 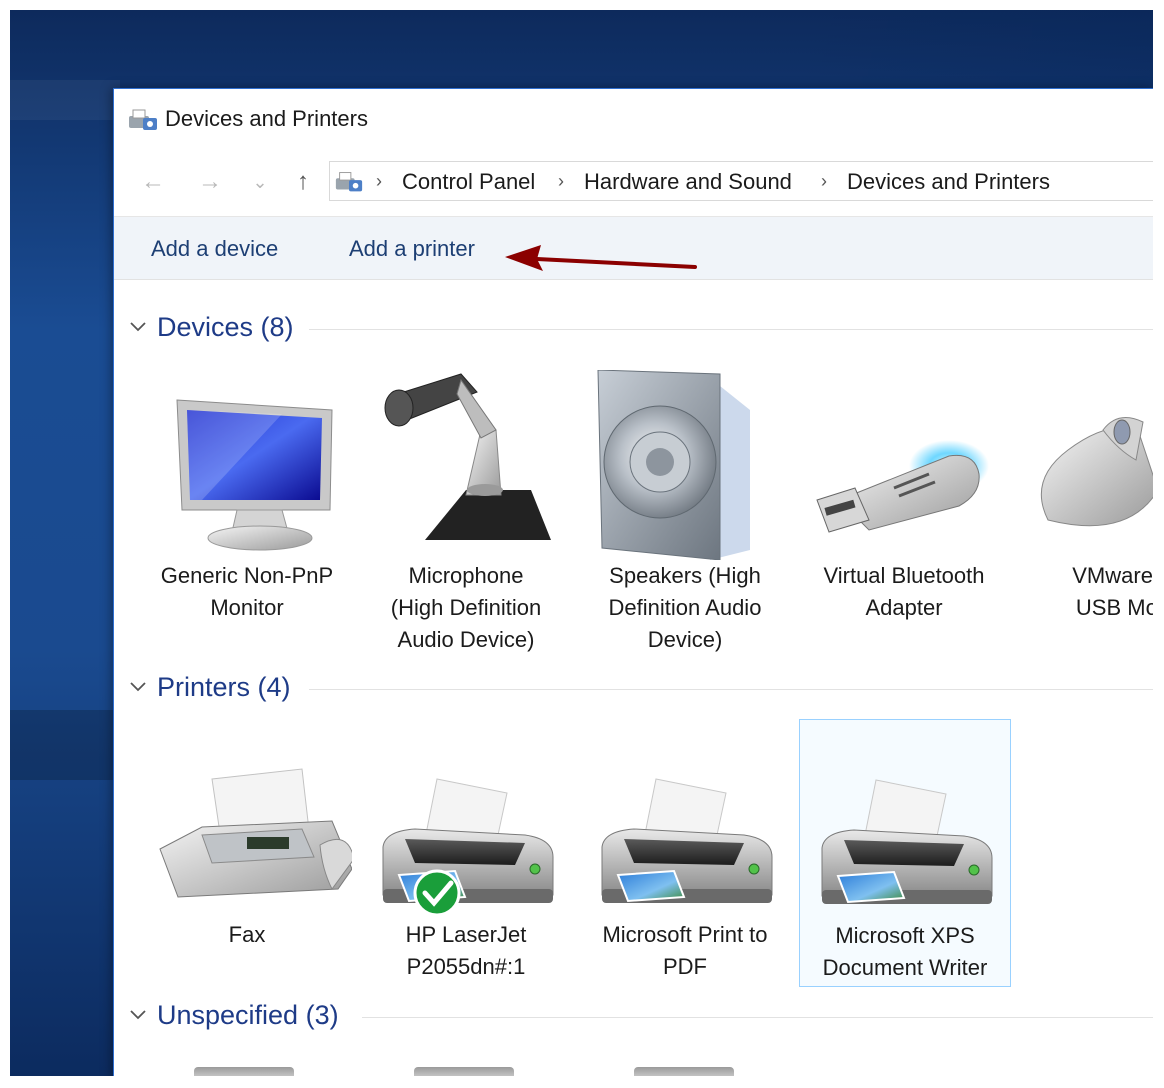 I want to click on add-device-button: Add a device, so click(x=214, y=249).